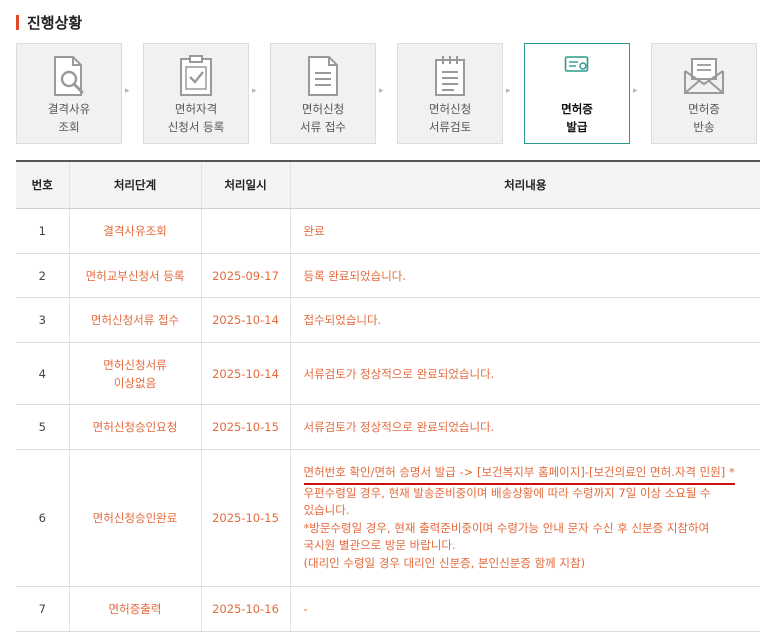 This screenshot has height=643, width=779. What do you see at coordinates (69, 127) in the screenshot?
I see `step-label-line2: 조회` at bounding box center [69, 127].